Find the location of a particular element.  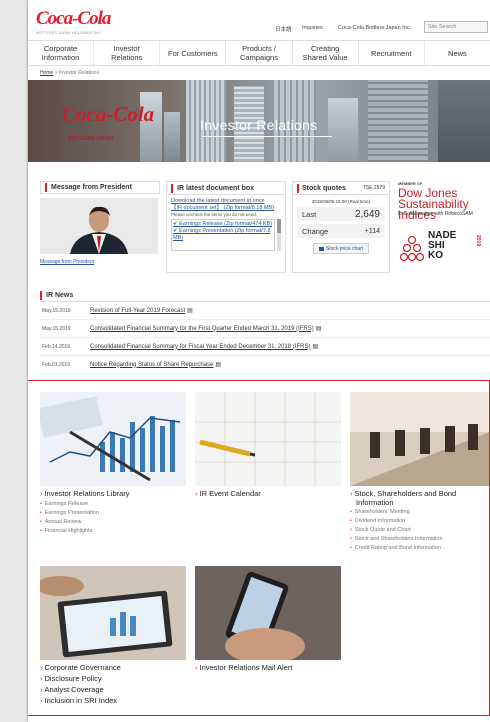

pdf-icon: ▤ is located at coordinates (318, 329).